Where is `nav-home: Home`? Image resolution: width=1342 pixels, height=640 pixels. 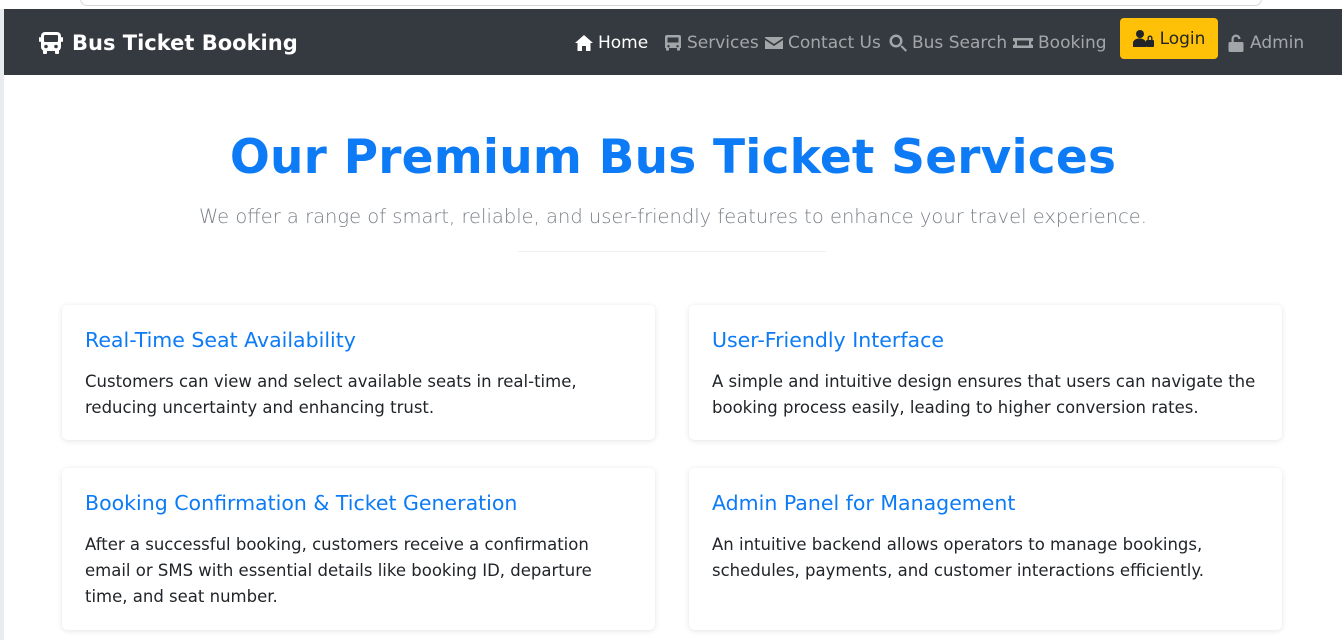 nav-home: Home is located at coordinates (611, 43).